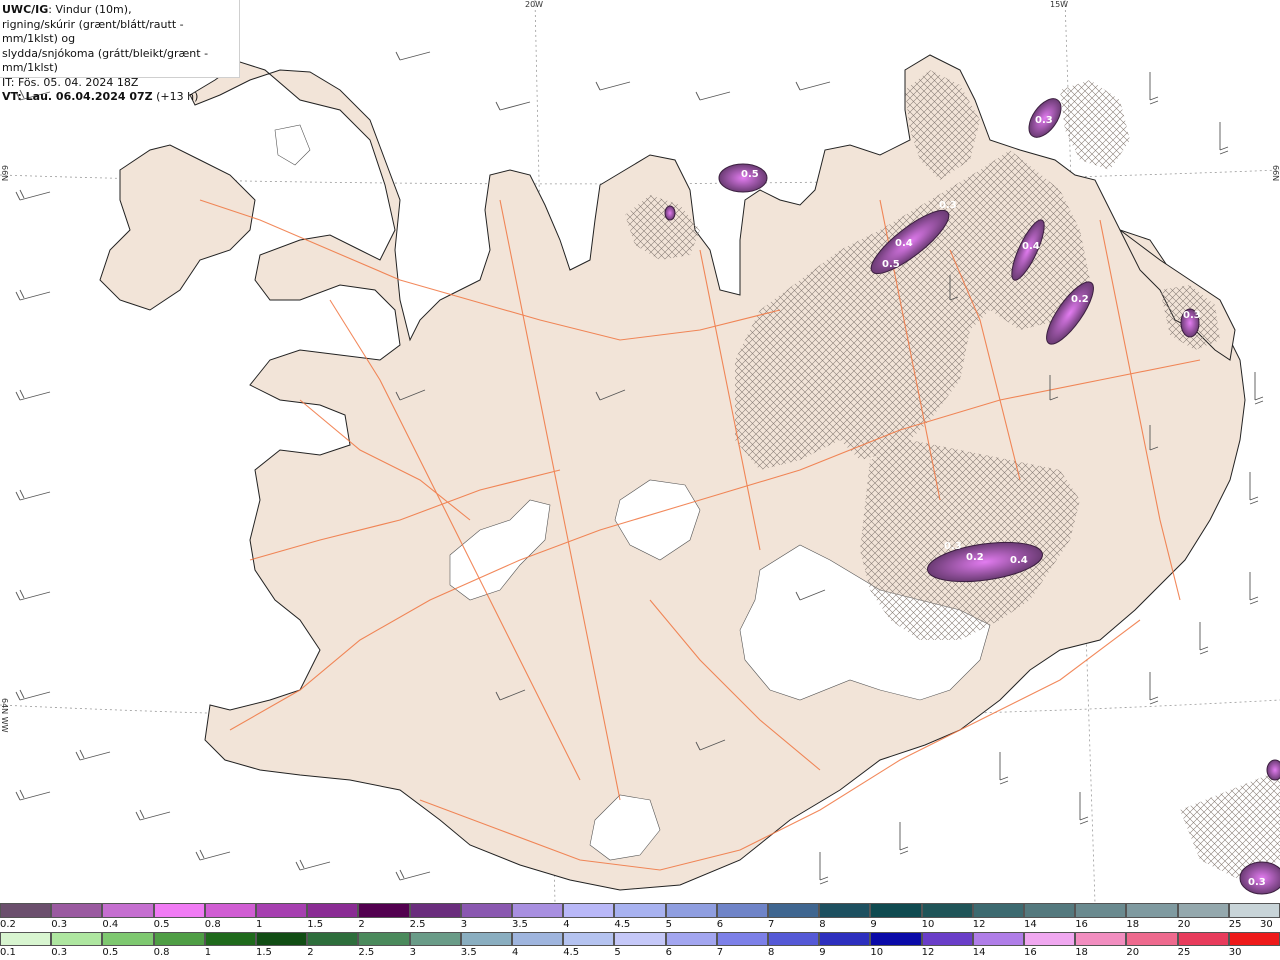 The height and width of the screenshot is (960, 1280). Describe the element at coordinates (161, 952) in the screenshot. I see `legend-rain-label: 0.8` at that location.